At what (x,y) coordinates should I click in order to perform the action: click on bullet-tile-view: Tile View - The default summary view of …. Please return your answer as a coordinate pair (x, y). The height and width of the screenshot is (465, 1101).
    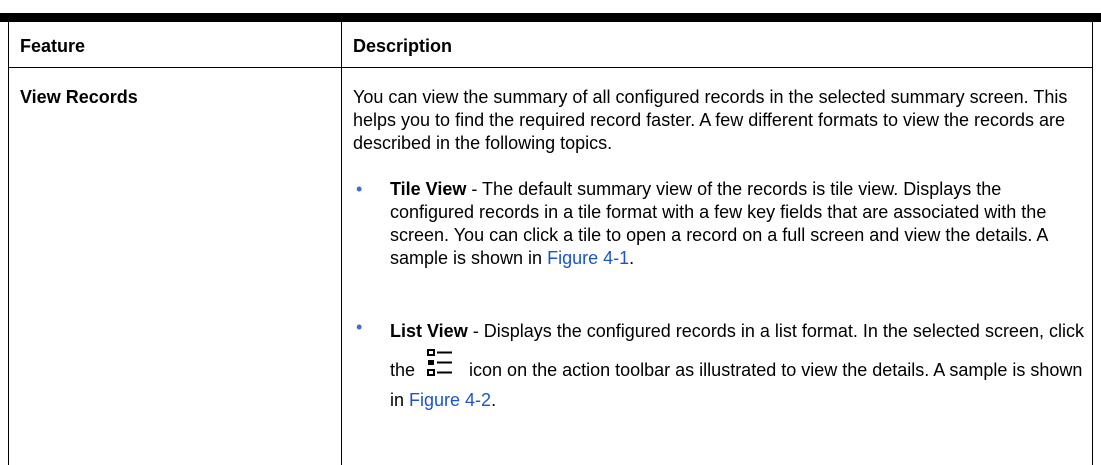
    Looking at the image, I should click on (738, 224).